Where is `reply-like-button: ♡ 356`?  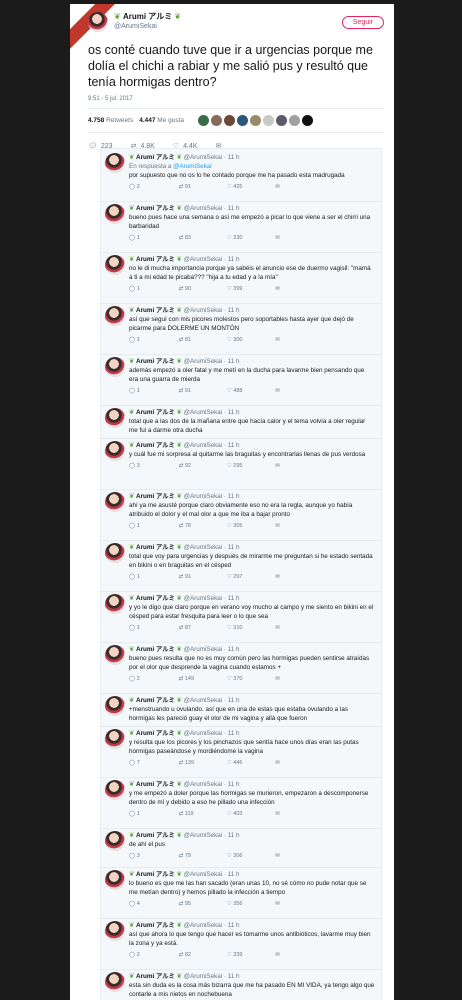
reply-like-button: ♡ 356 is located at coordinates (239, 904).